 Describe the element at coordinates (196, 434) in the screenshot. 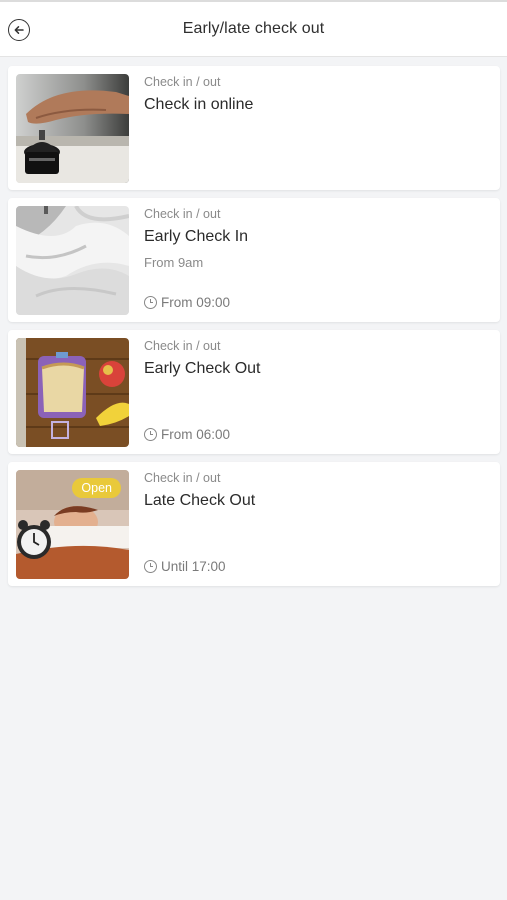

I see `card-time-label: From 06:00` at that location.